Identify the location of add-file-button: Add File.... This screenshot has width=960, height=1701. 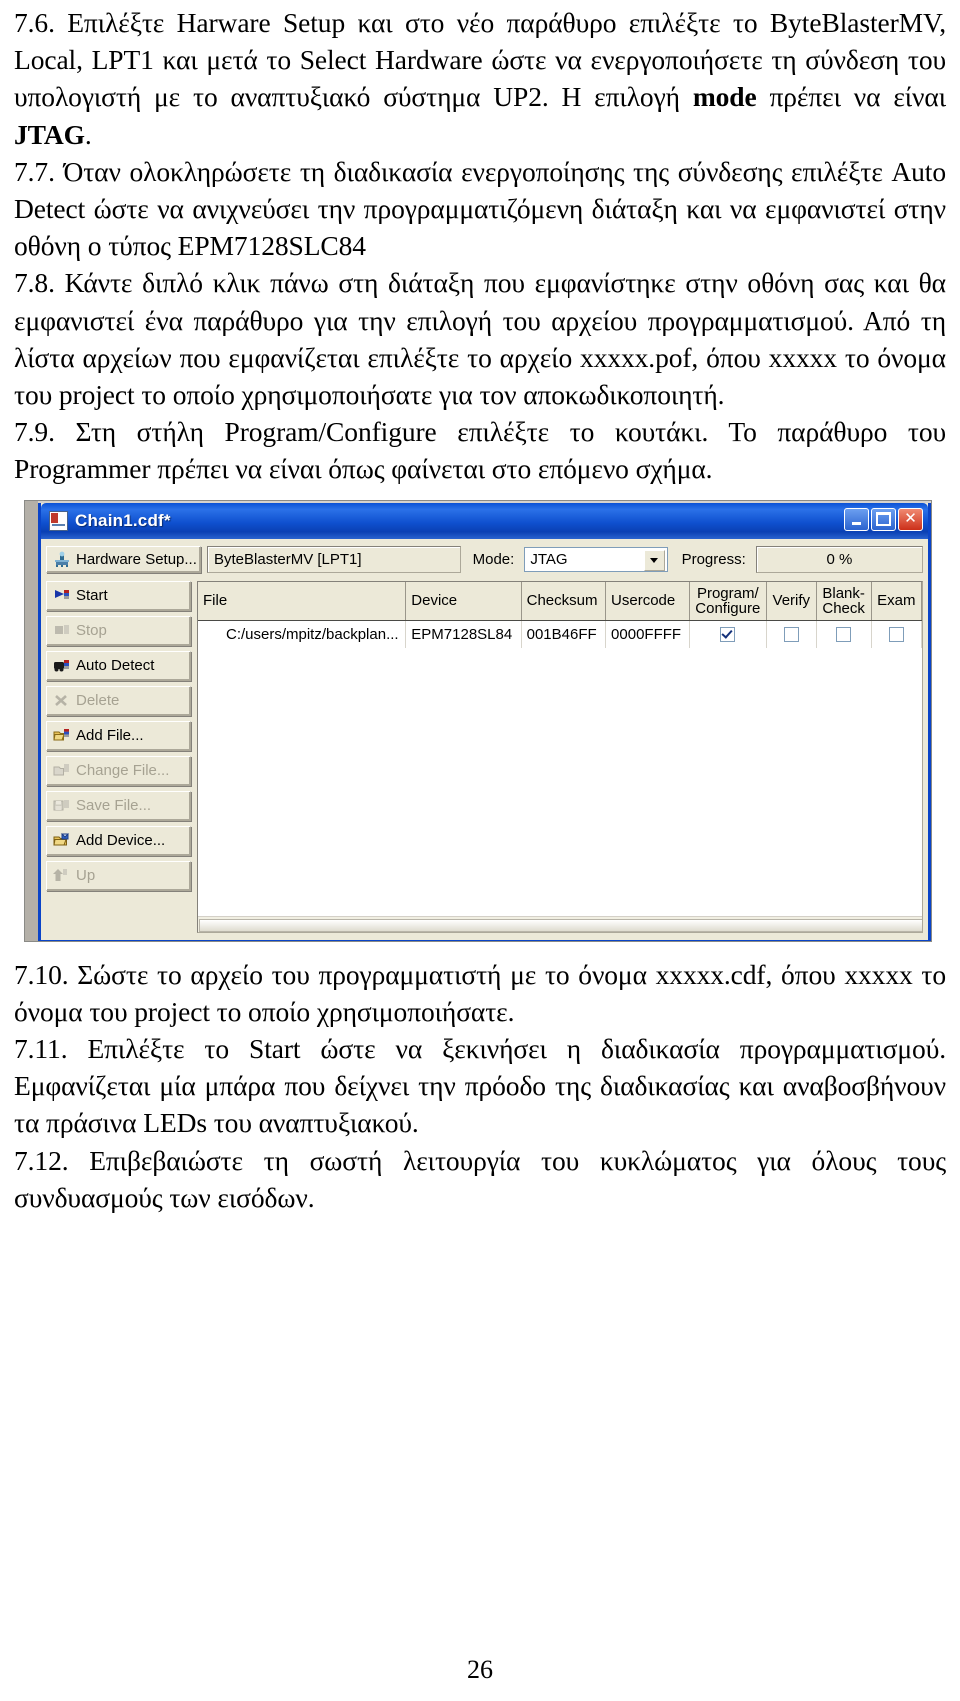
(118, 735).